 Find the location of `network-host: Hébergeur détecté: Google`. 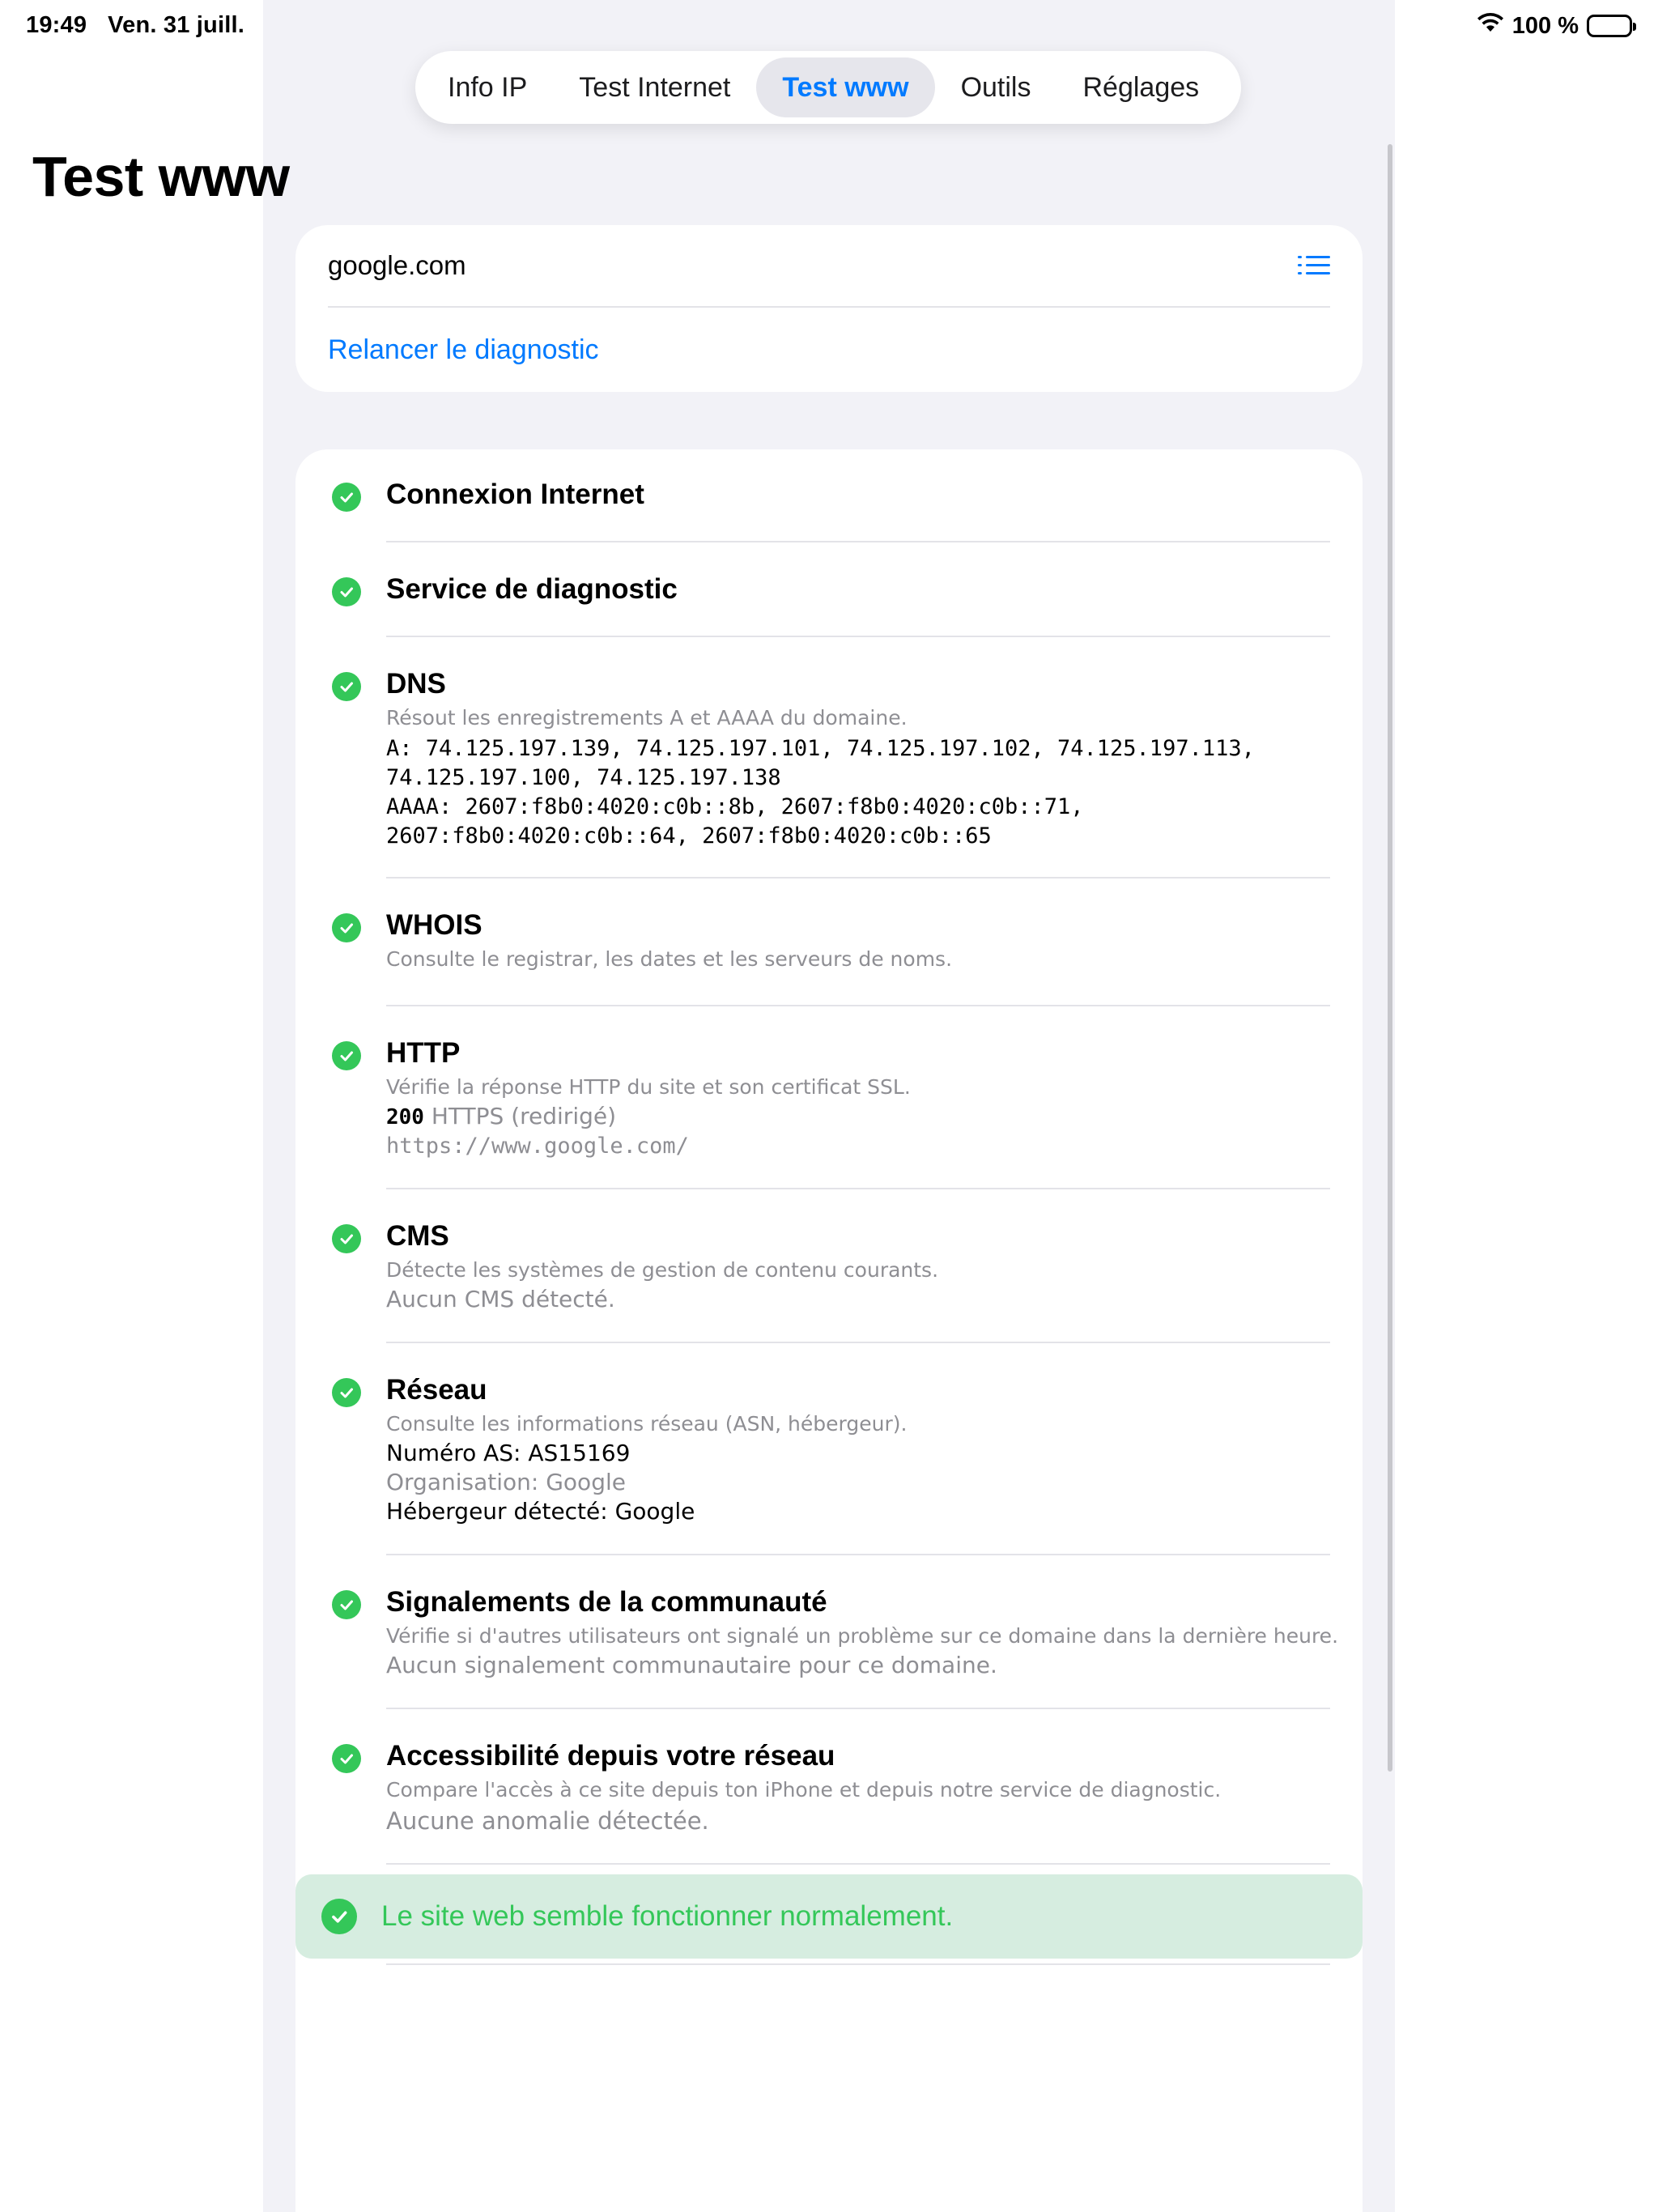

network-host: Hébergeur détecté: Google is located at coordinates (540, 1512).